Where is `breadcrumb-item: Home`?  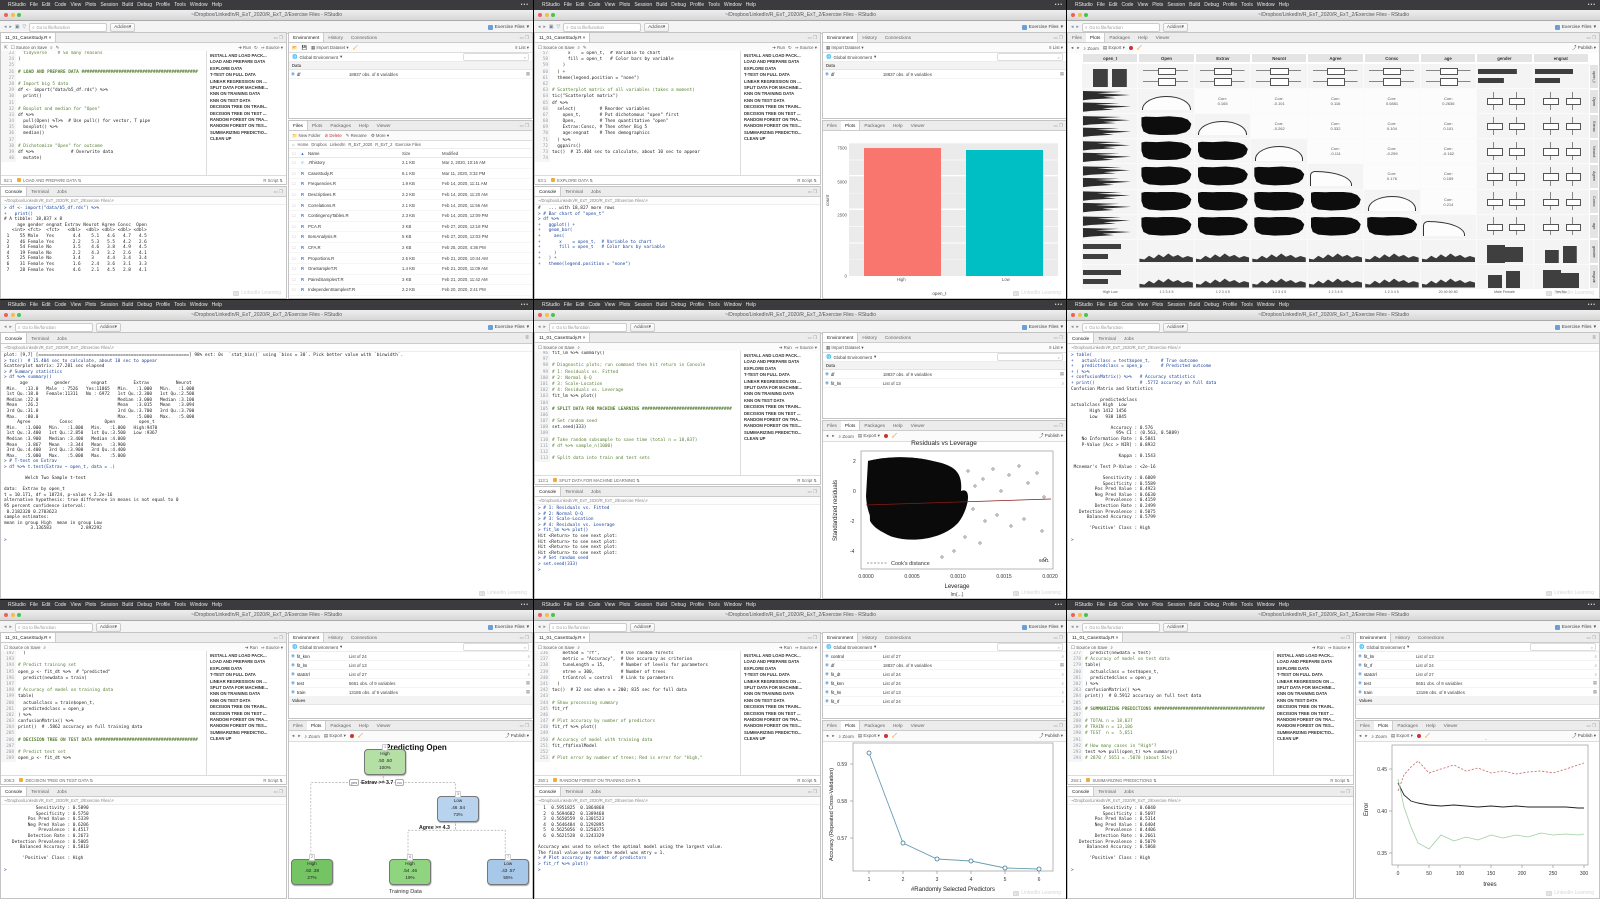 breadcrumb-item: Home is located at coordinates (302, 144).